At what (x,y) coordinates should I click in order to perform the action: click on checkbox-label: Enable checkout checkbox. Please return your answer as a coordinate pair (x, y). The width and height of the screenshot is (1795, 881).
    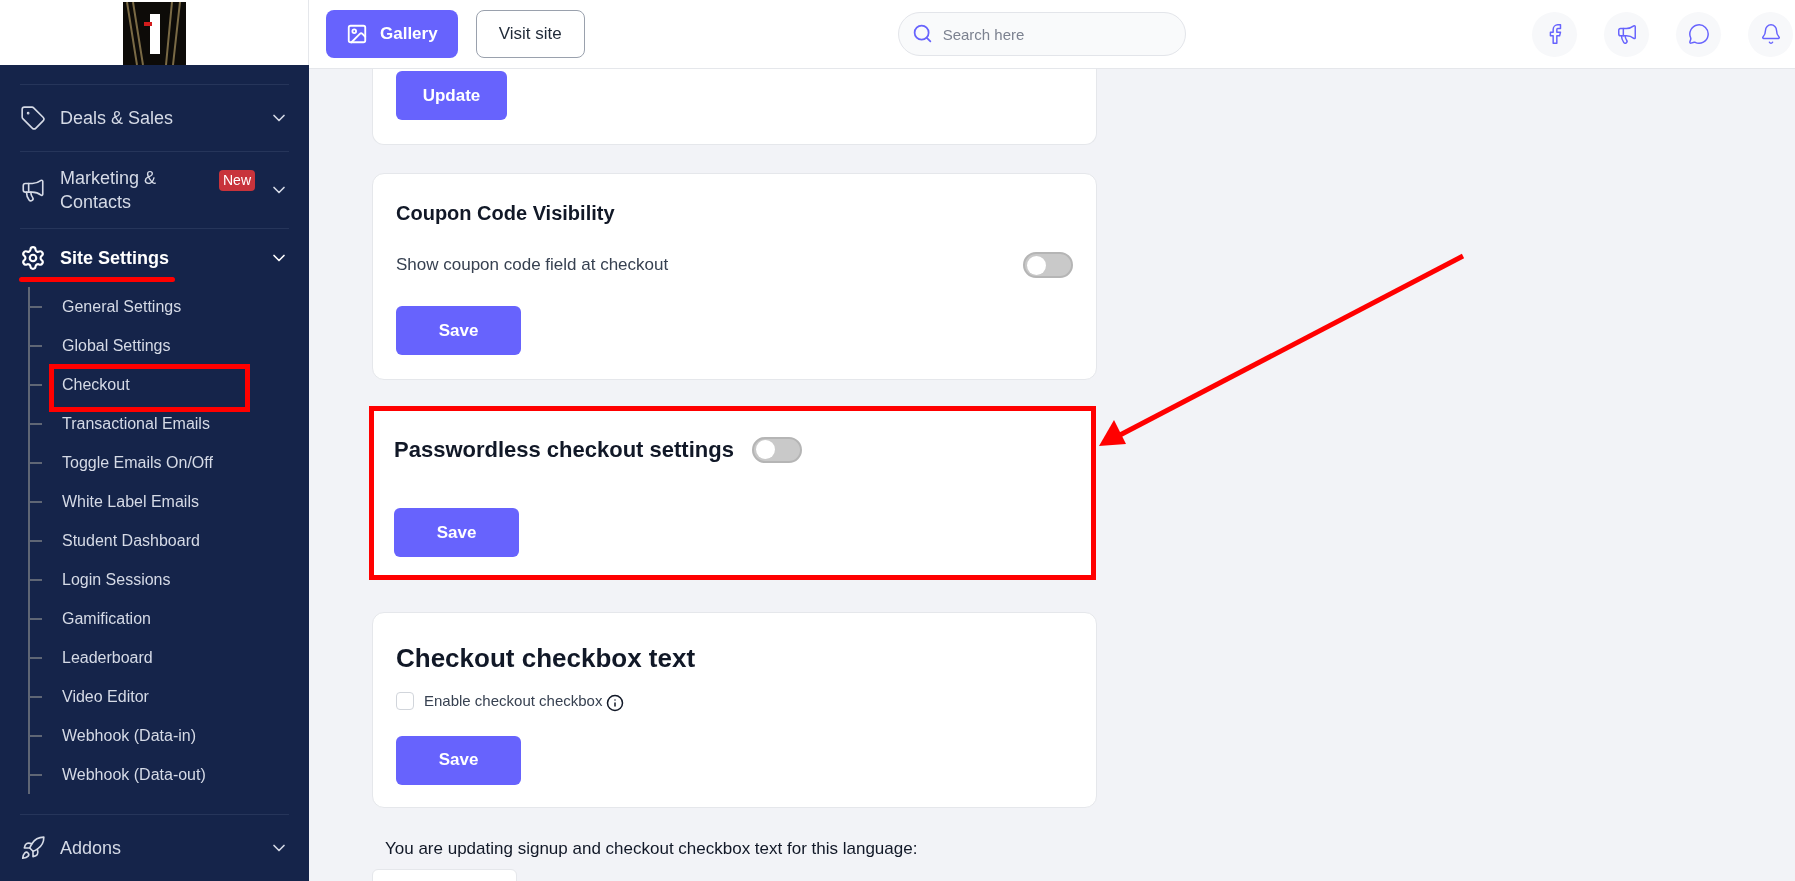
    Looking at the image, I should click on (513, 701).